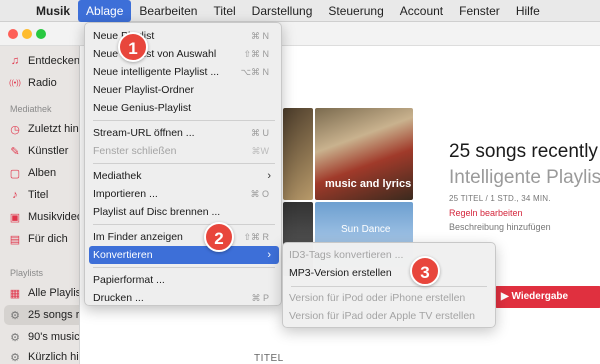  I want to click on sidebar-item-songs: ♪ Titel, so click(28, 195).